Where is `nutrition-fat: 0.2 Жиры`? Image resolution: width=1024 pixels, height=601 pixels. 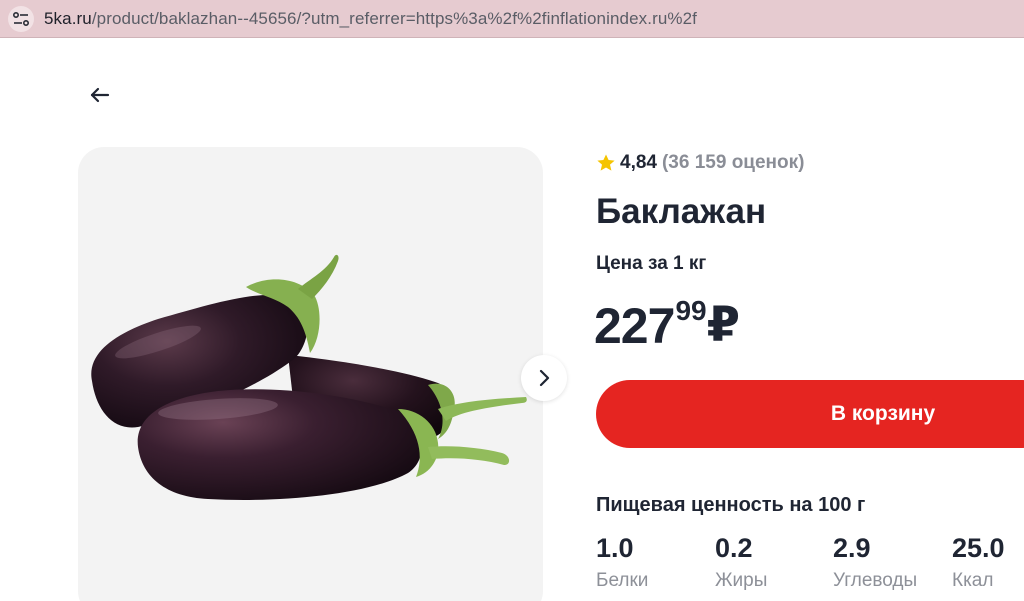 nutrition-fat: 0.2 Жиры is located at coordinates (741, 562).